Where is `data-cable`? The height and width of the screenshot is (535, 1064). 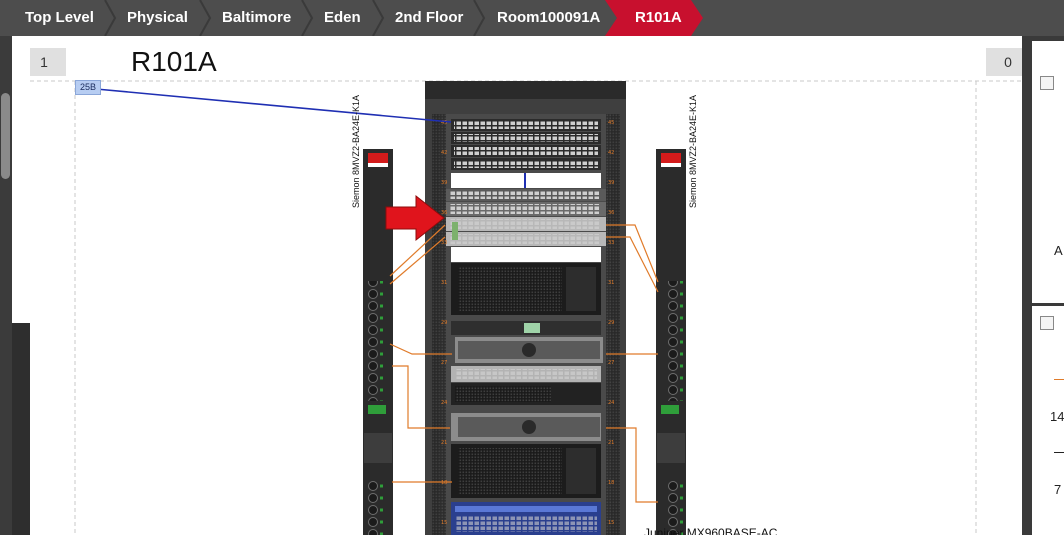
data-cable is located at coordinates (273, 105).